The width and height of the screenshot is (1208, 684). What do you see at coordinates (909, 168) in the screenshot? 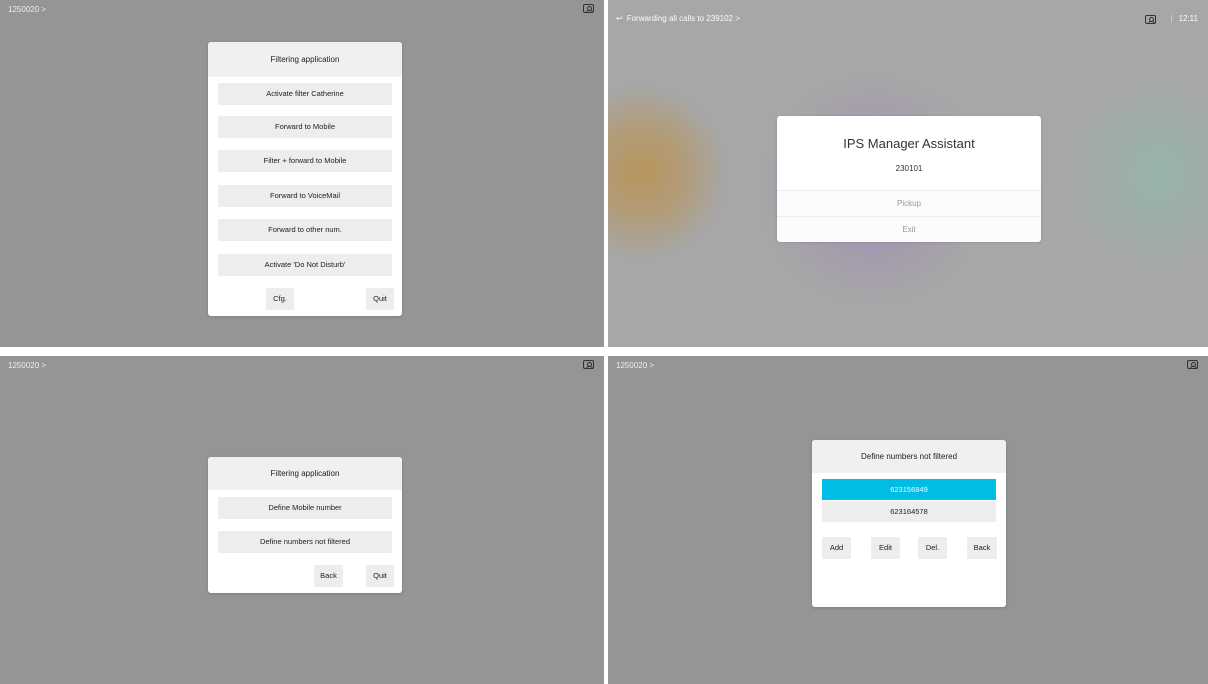
I see `manager-number: 230101` at bounding box center [909, 168].